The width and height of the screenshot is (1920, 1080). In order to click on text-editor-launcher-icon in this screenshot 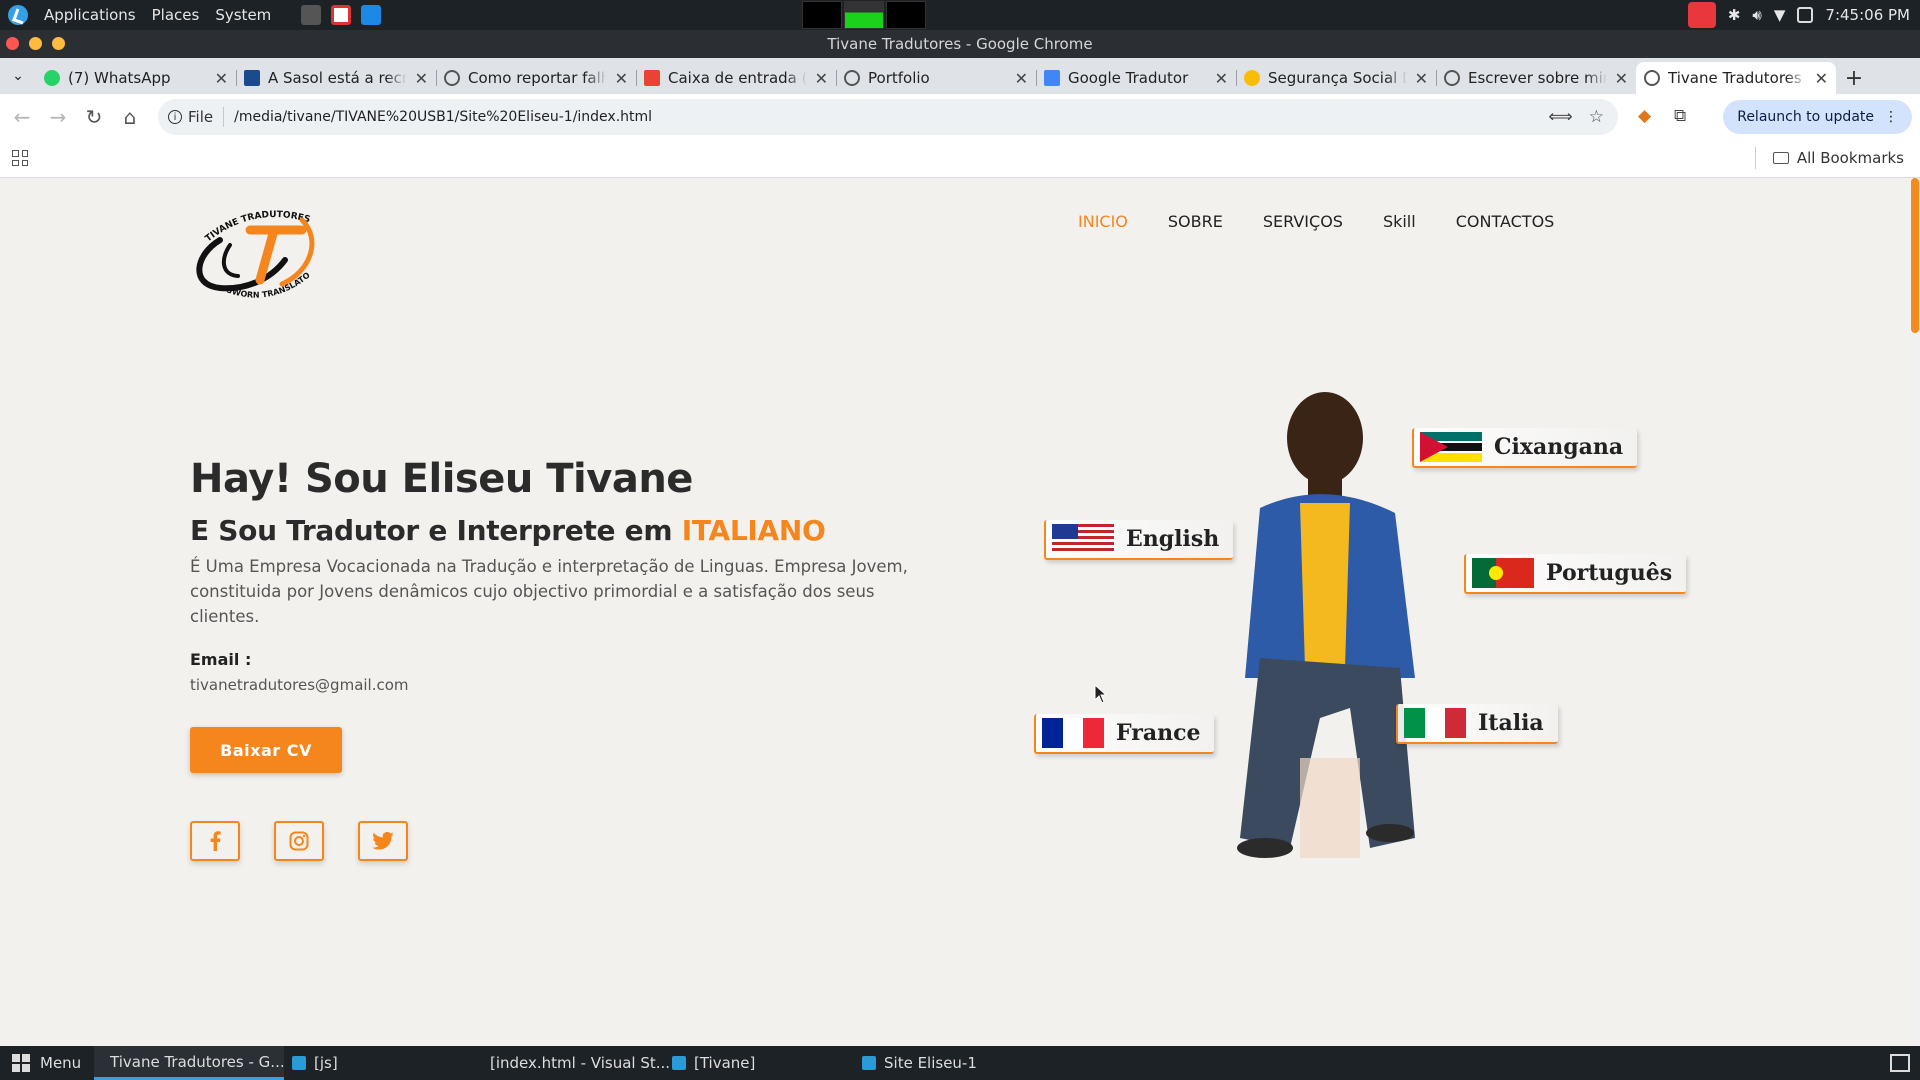, I will do `click(341, 15)`.